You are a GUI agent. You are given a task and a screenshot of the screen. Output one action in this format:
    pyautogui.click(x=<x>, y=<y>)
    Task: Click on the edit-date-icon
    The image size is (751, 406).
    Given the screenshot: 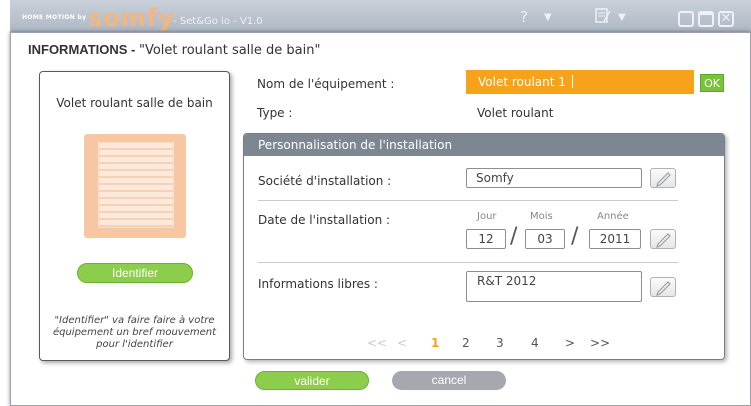 What is the action you would take?
    pyautogui.click(x=663, y=239)
    